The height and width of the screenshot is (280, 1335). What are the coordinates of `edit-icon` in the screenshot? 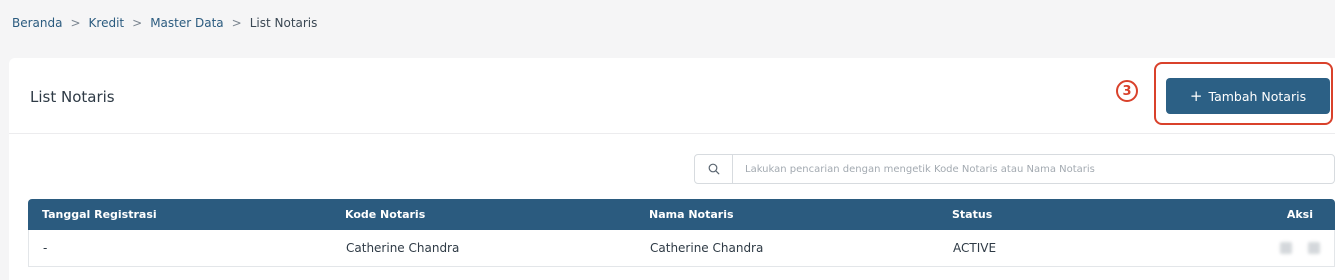 It's located at (1314, 248).